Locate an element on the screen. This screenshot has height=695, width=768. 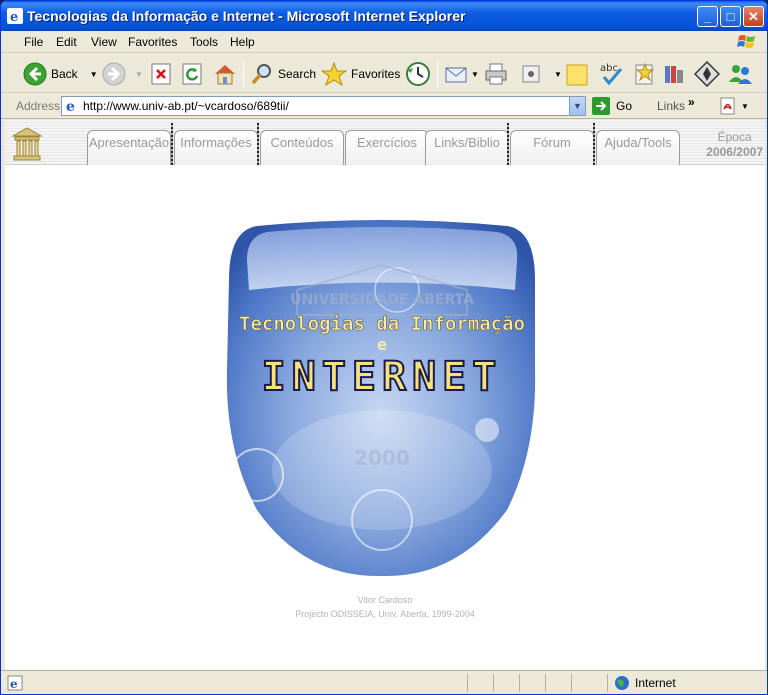
printer-icon is located at coordinates (496, 74).